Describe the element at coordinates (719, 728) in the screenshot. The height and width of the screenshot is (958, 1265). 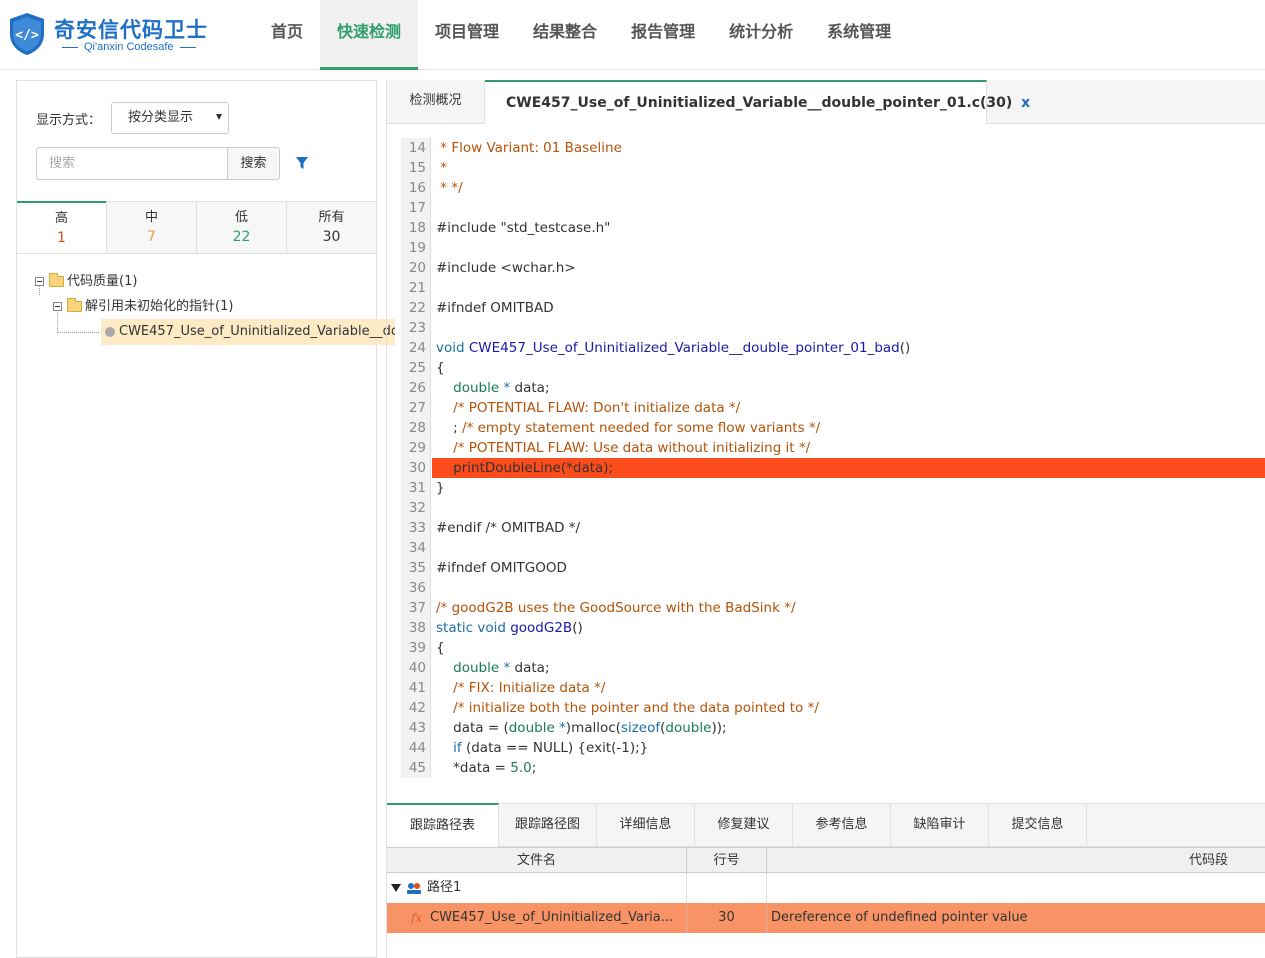
I see `code-token: ));` at that location.